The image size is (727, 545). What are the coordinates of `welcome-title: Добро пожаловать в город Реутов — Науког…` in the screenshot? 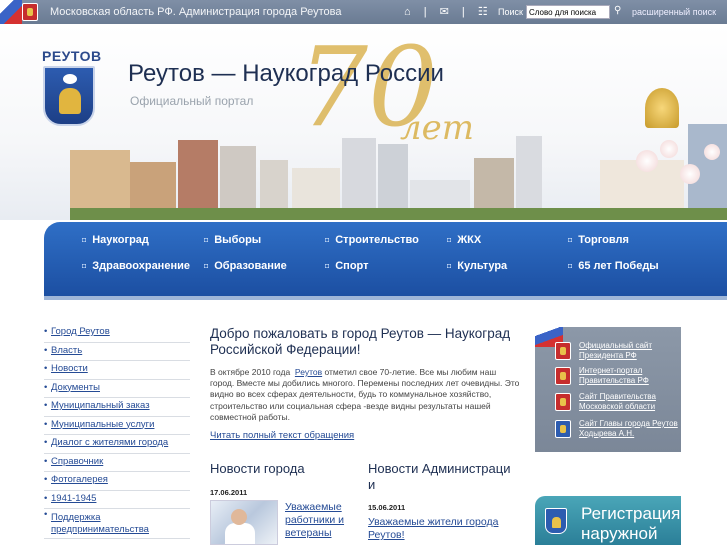 It's located at (360, 341).